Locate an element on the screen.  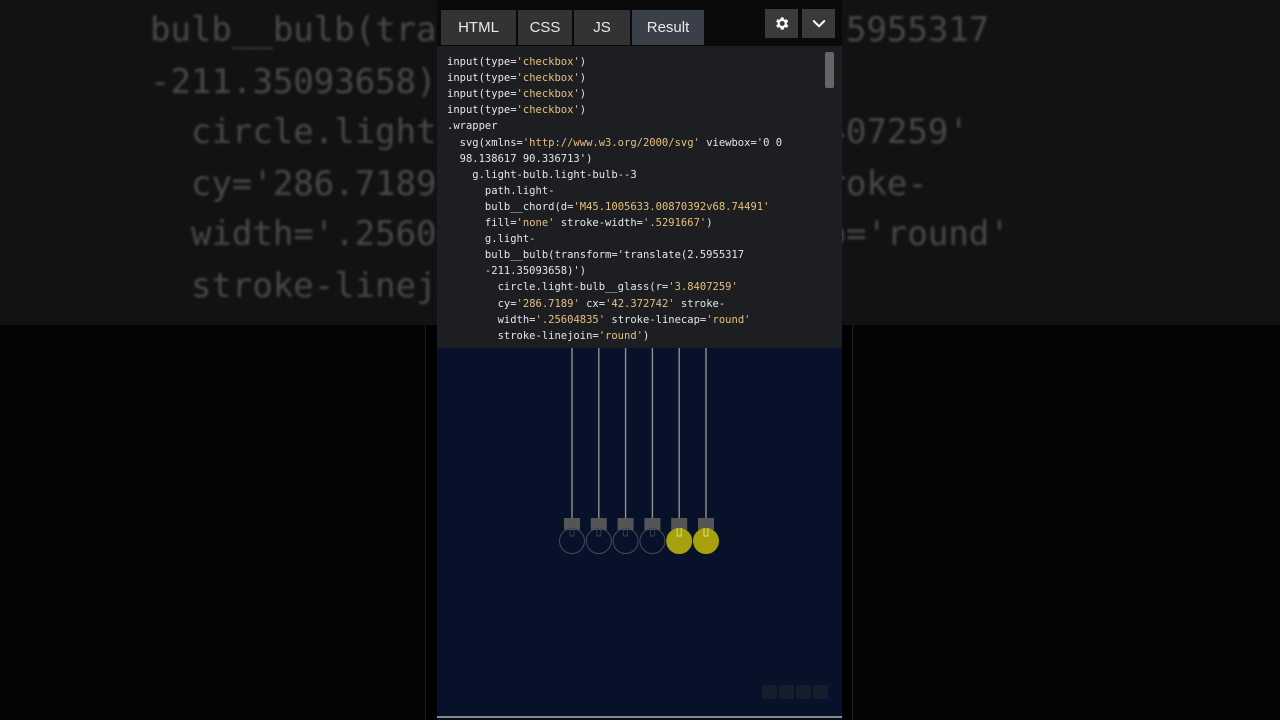
code-line: path.light- is located at coordinates (501, 190).